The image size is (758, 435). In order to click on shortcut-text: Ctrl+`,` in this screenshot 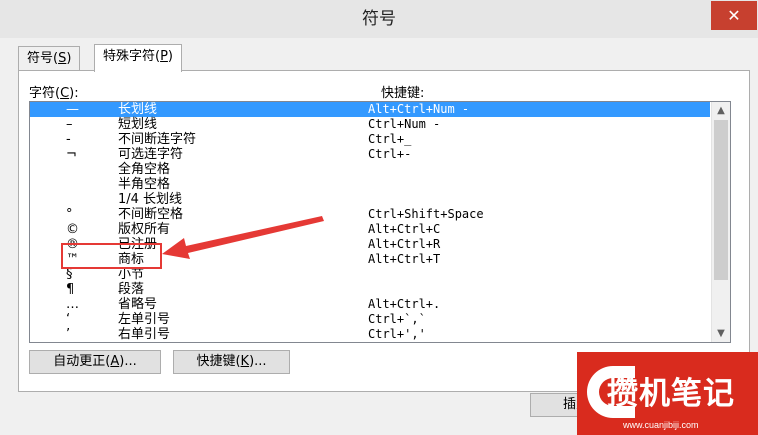, I will do `click(397, 319)`.